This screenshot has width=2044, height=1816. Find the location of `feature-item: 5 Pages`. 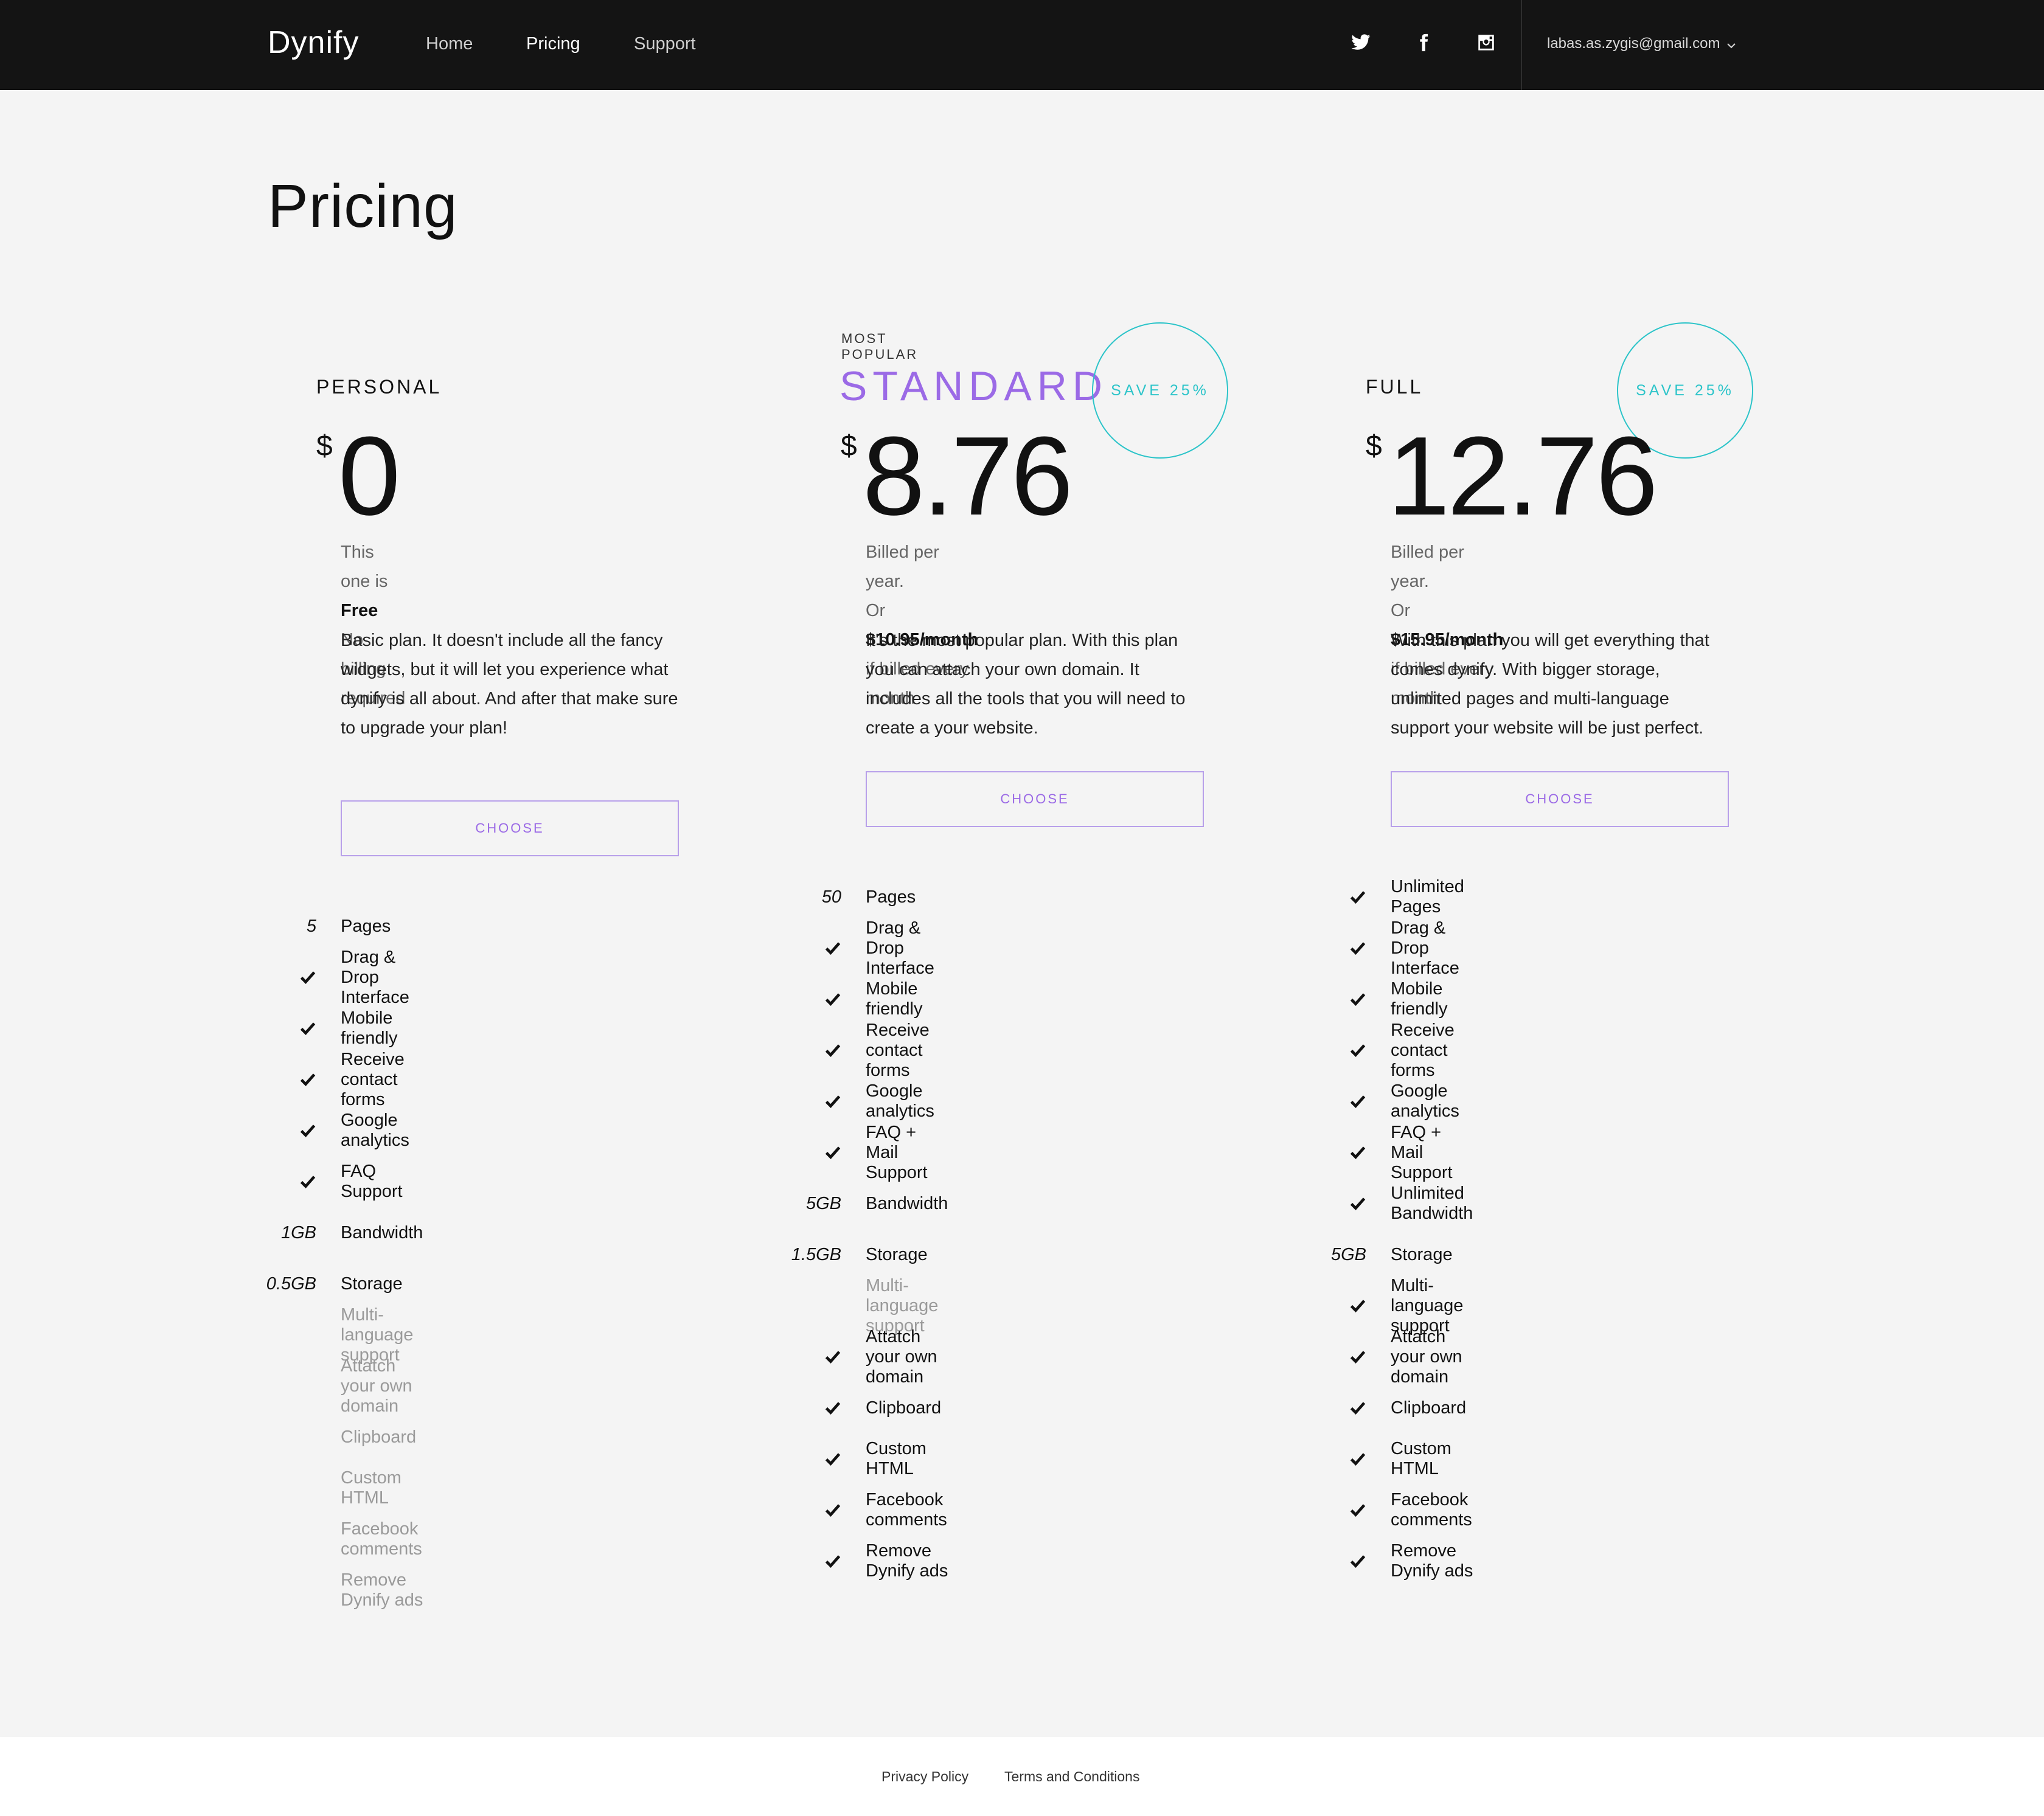

feature-item: 5 Pages is located at coordinates (365, 927).